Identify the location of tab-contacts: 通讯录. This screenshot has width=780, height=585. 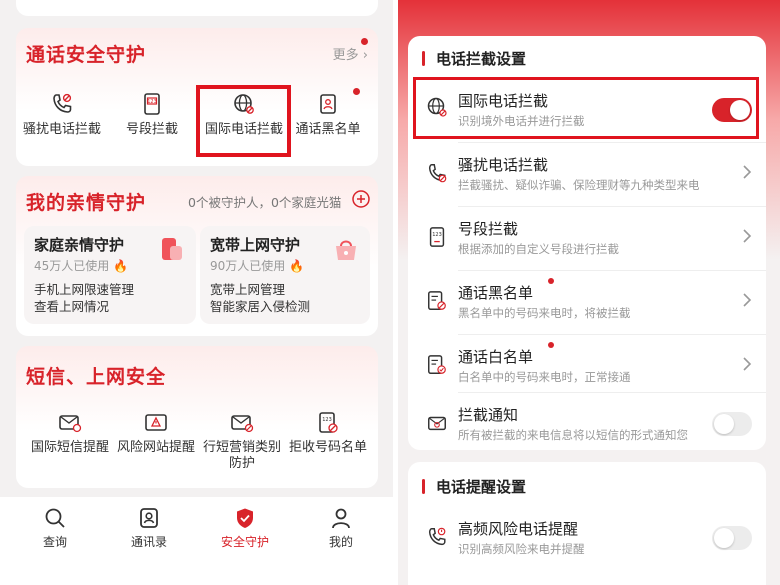
(149, 528).